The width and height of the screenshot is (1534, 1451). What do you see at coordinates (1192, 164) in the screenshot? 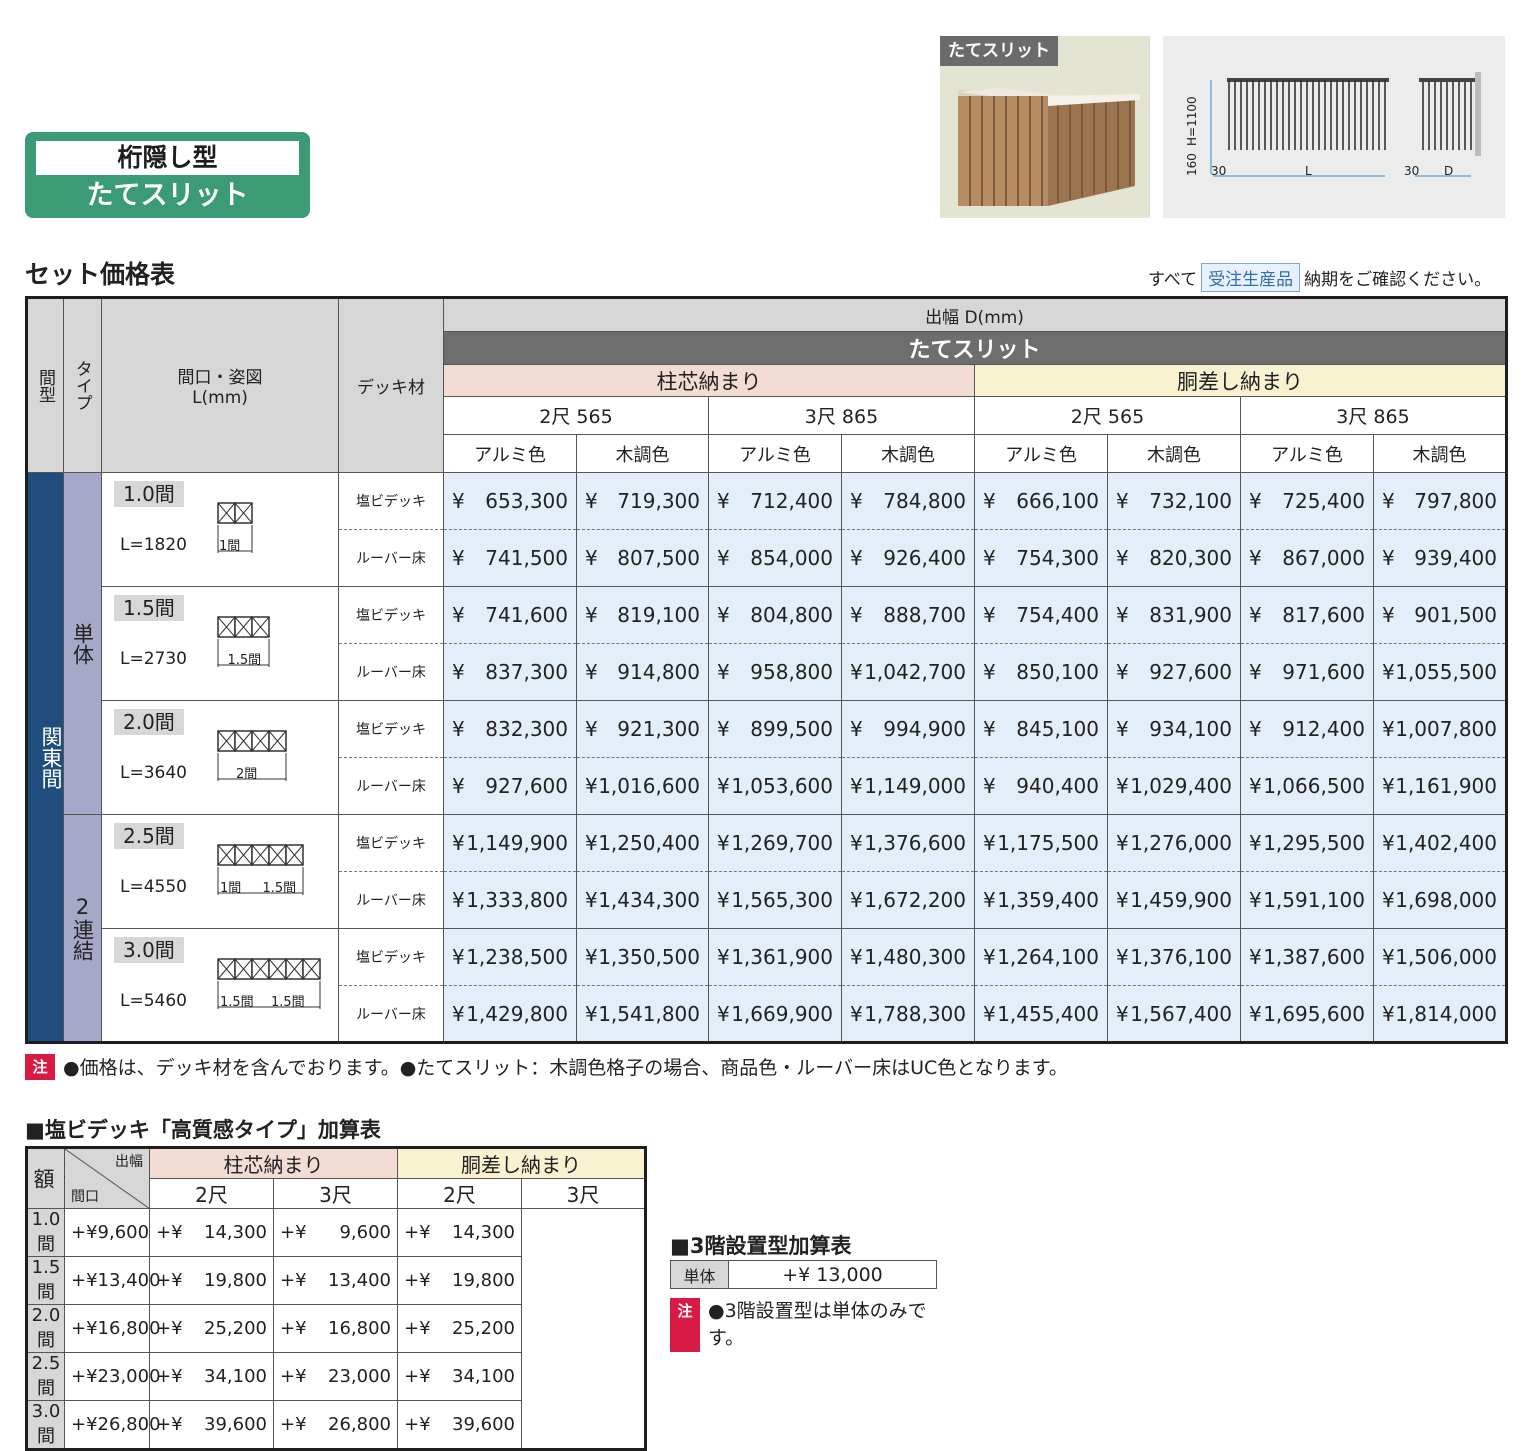
I see `dim-h160: 160` at bounding box center [1192, 164].